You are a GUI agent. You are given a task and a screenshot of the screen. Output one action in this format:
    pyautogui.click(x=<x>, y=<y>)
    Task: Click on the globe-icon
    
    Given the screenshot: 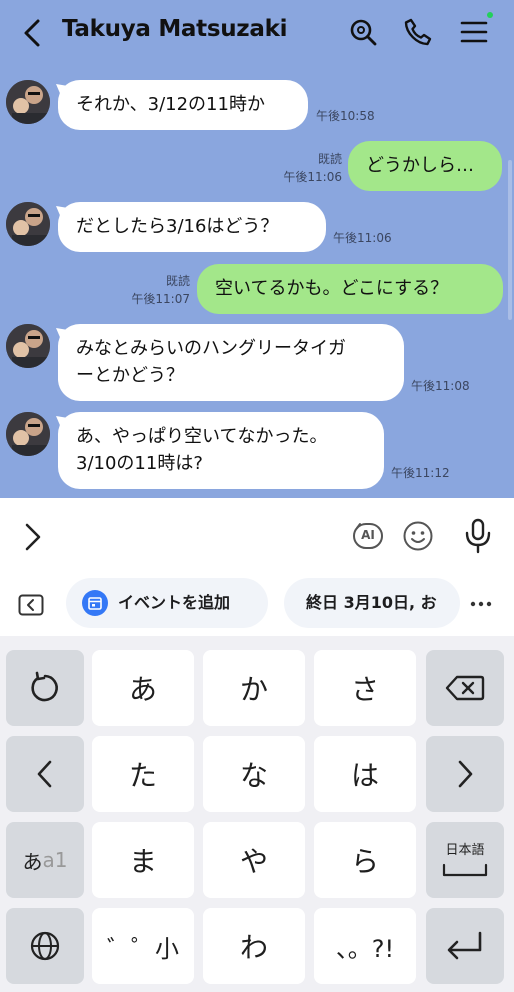 What is the action you would take?
    pyautogui.click(x=45, y=946)
    